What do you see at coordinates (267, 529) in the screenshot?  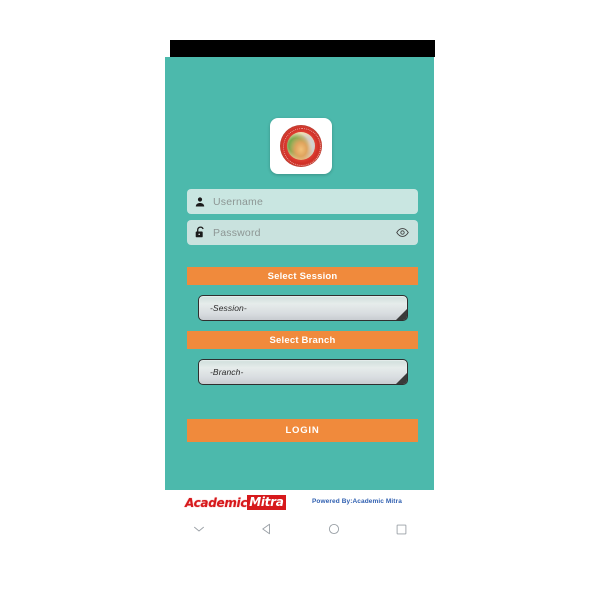 I see `back-icon` at bounding box center [267, 529].